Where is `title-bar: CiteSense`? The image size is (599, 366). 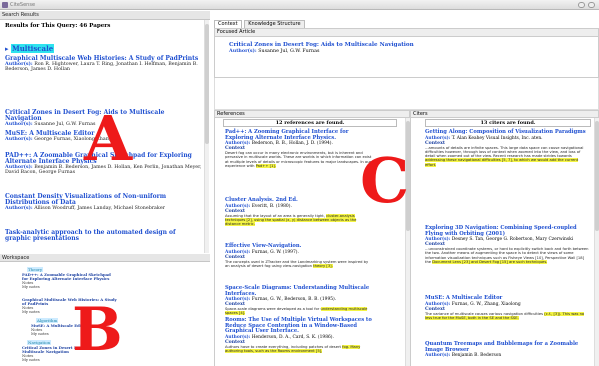 title-bar: CiteSense is located at coordinates (299, 5).